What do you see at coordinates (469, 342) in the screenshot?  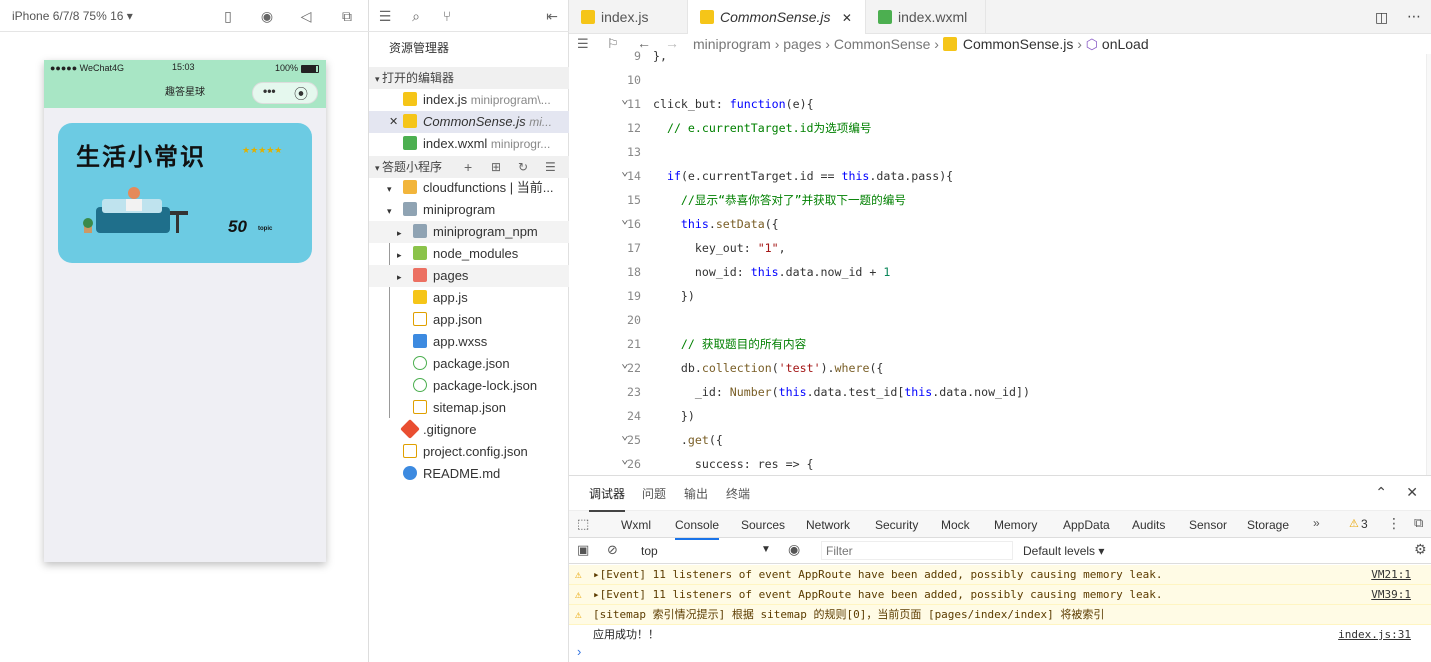 I see `tree-item: app.wxss` at bounding box center [469, 342].